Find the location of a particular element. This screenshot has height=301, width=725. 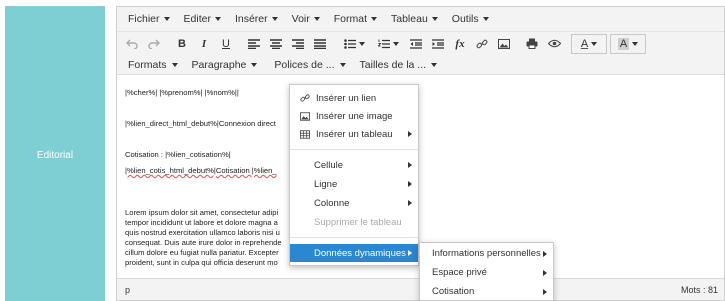

menu-format: Format is located at coordinates (355, 19).